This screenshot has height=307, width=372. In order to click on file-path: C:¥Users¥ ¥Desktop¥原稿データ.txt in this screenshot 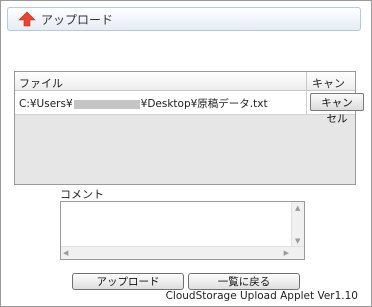, I will do `click(143, 103)`.